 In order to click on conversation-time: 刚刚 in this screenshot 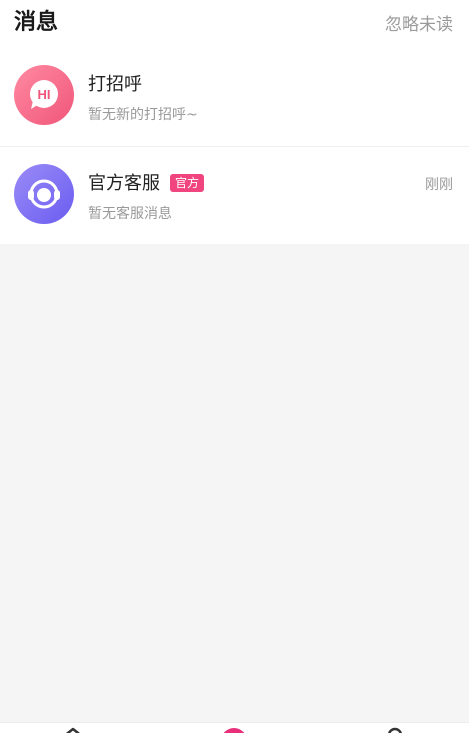, I will do `click(439, 185)`.